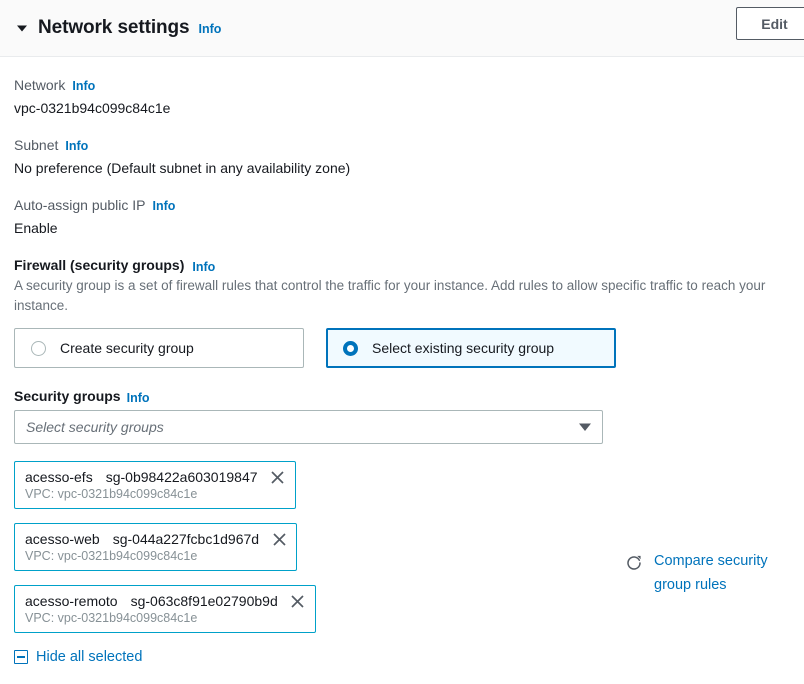  What do you see at coordinates (402, 205) in the screenshot?
I see `field-label-auto-assign-public-ip: Auto-assign public IP Info` at bounding box center [402, 205].